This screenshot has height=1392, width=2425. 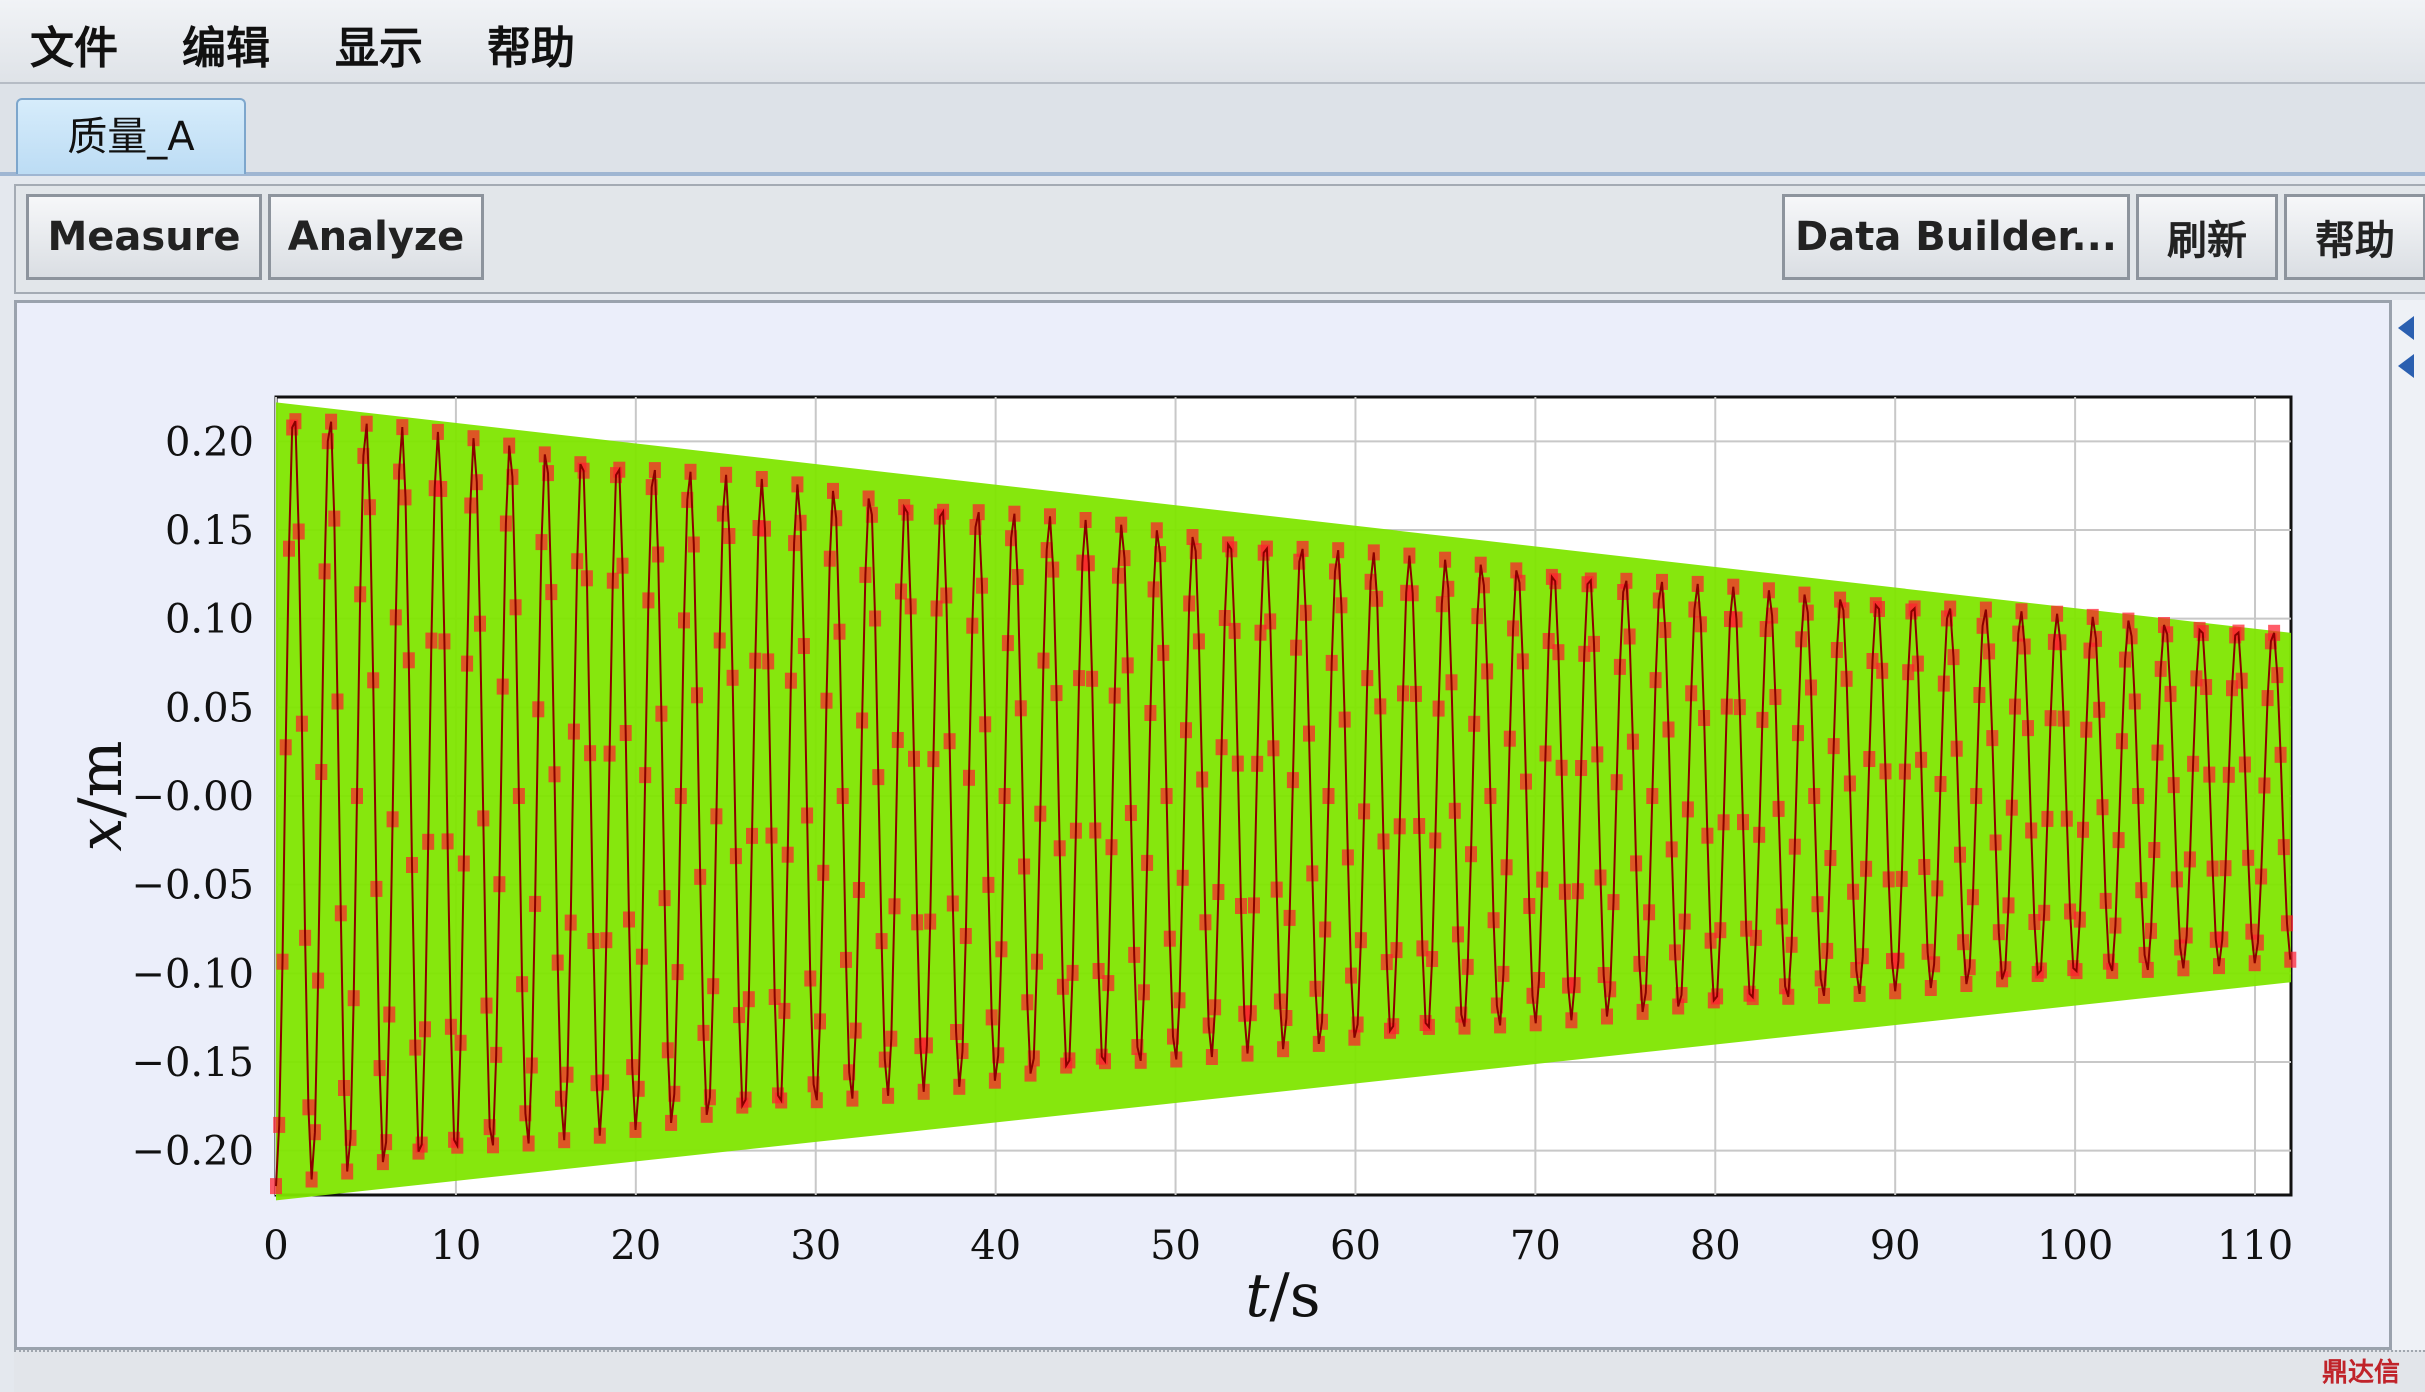 What do you see at coordinates (2361, 1373) in the screenshot?
I see `watermark-logo: 鼎达信` at bounding box center [2361, 1373].